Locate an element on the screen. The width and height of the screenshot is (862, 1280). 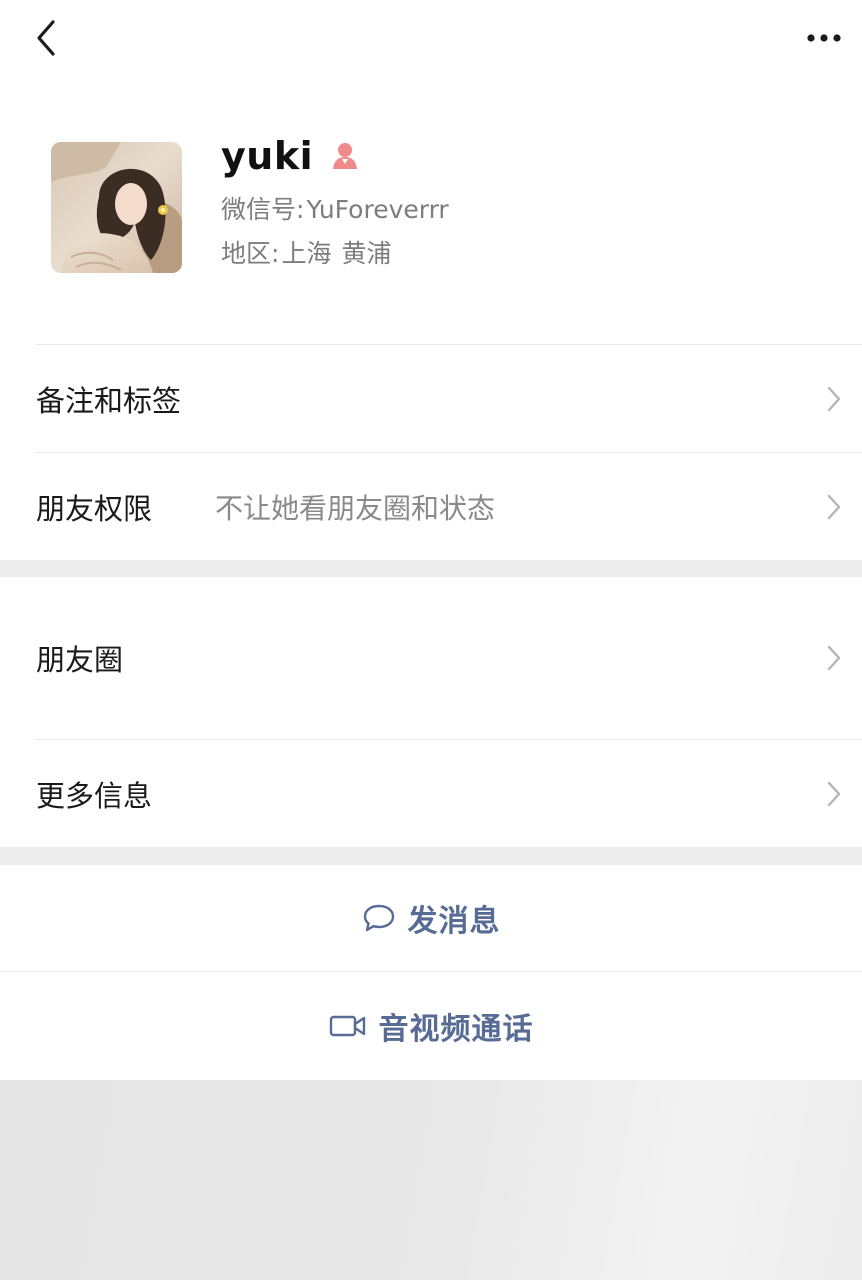
region-label: 地区: is located at coordinates (250, 253).